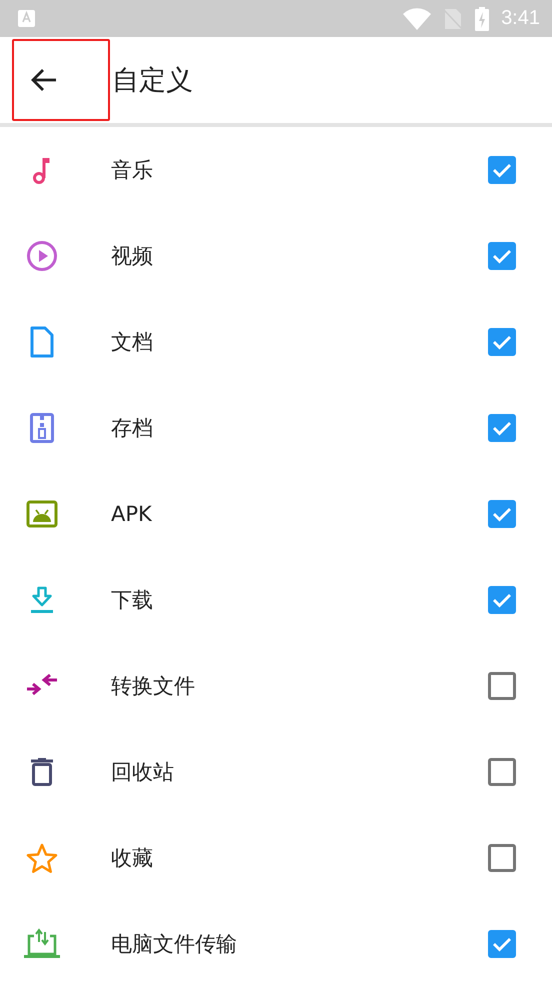  What do you see at coordinates (417, 19) in the screenshot?
I see `wifi-icon` at bounding box center [417, 19].